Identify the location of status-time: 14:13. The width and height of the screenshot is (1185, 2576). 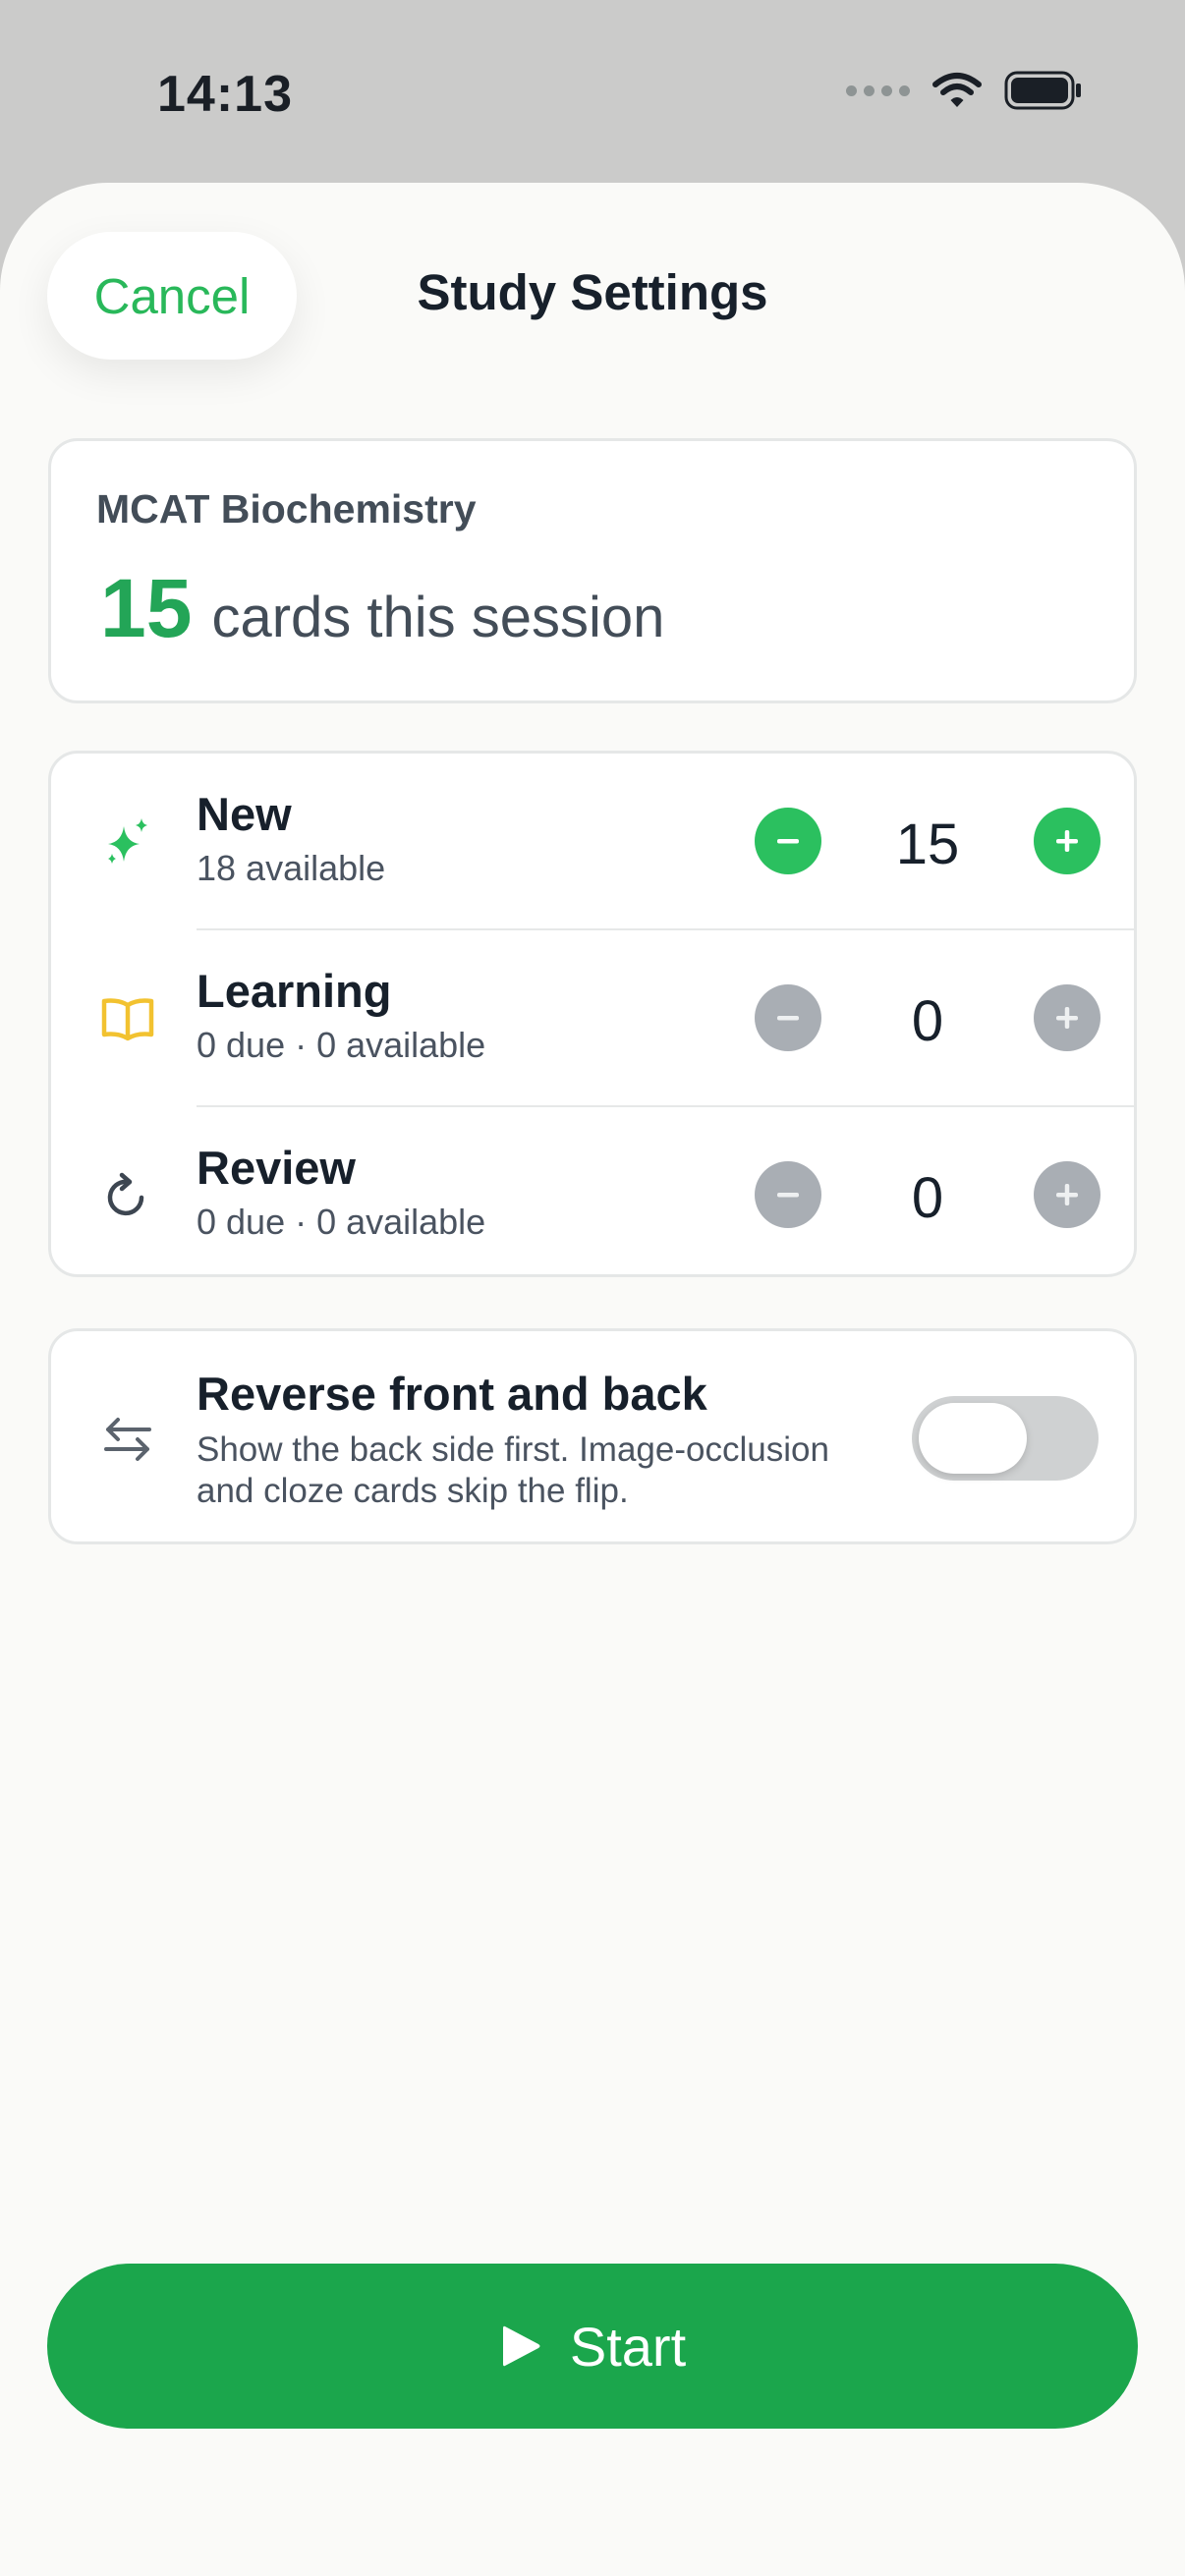
(225, 94).